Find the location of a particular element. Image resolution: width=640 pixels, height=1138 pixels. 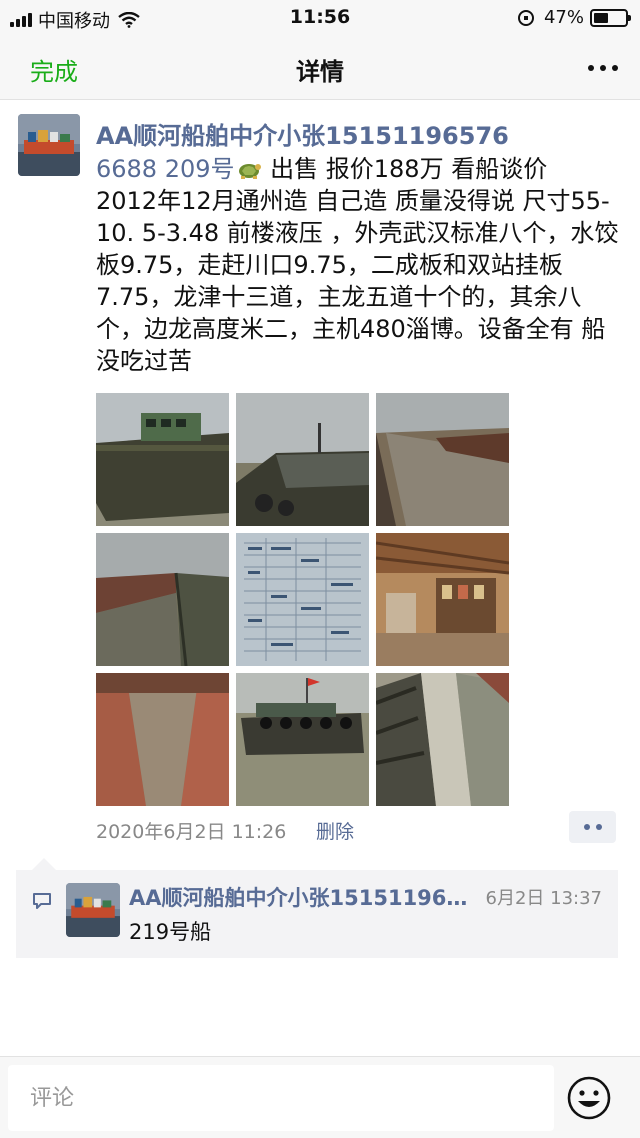

comment-bubble-icon is located at coordinates (42, 901).